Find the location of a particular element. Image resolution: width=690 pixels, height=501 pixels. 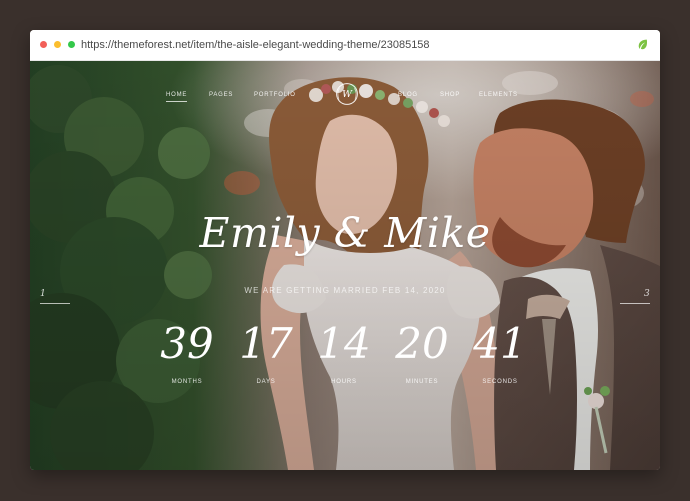

nav-elements: ELEMENTS is located at coordinates (498, 95).